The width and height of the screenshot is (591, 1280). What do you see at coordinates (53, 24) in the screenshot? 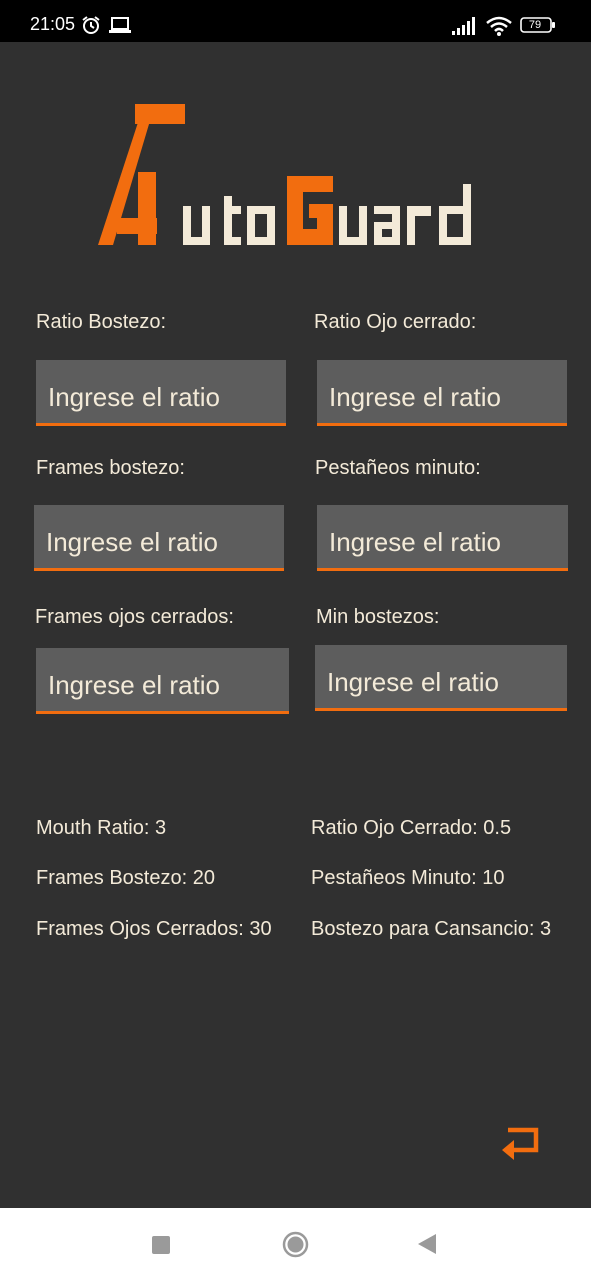
I see `status-time: 21:05` at bounding box center [53, 24].